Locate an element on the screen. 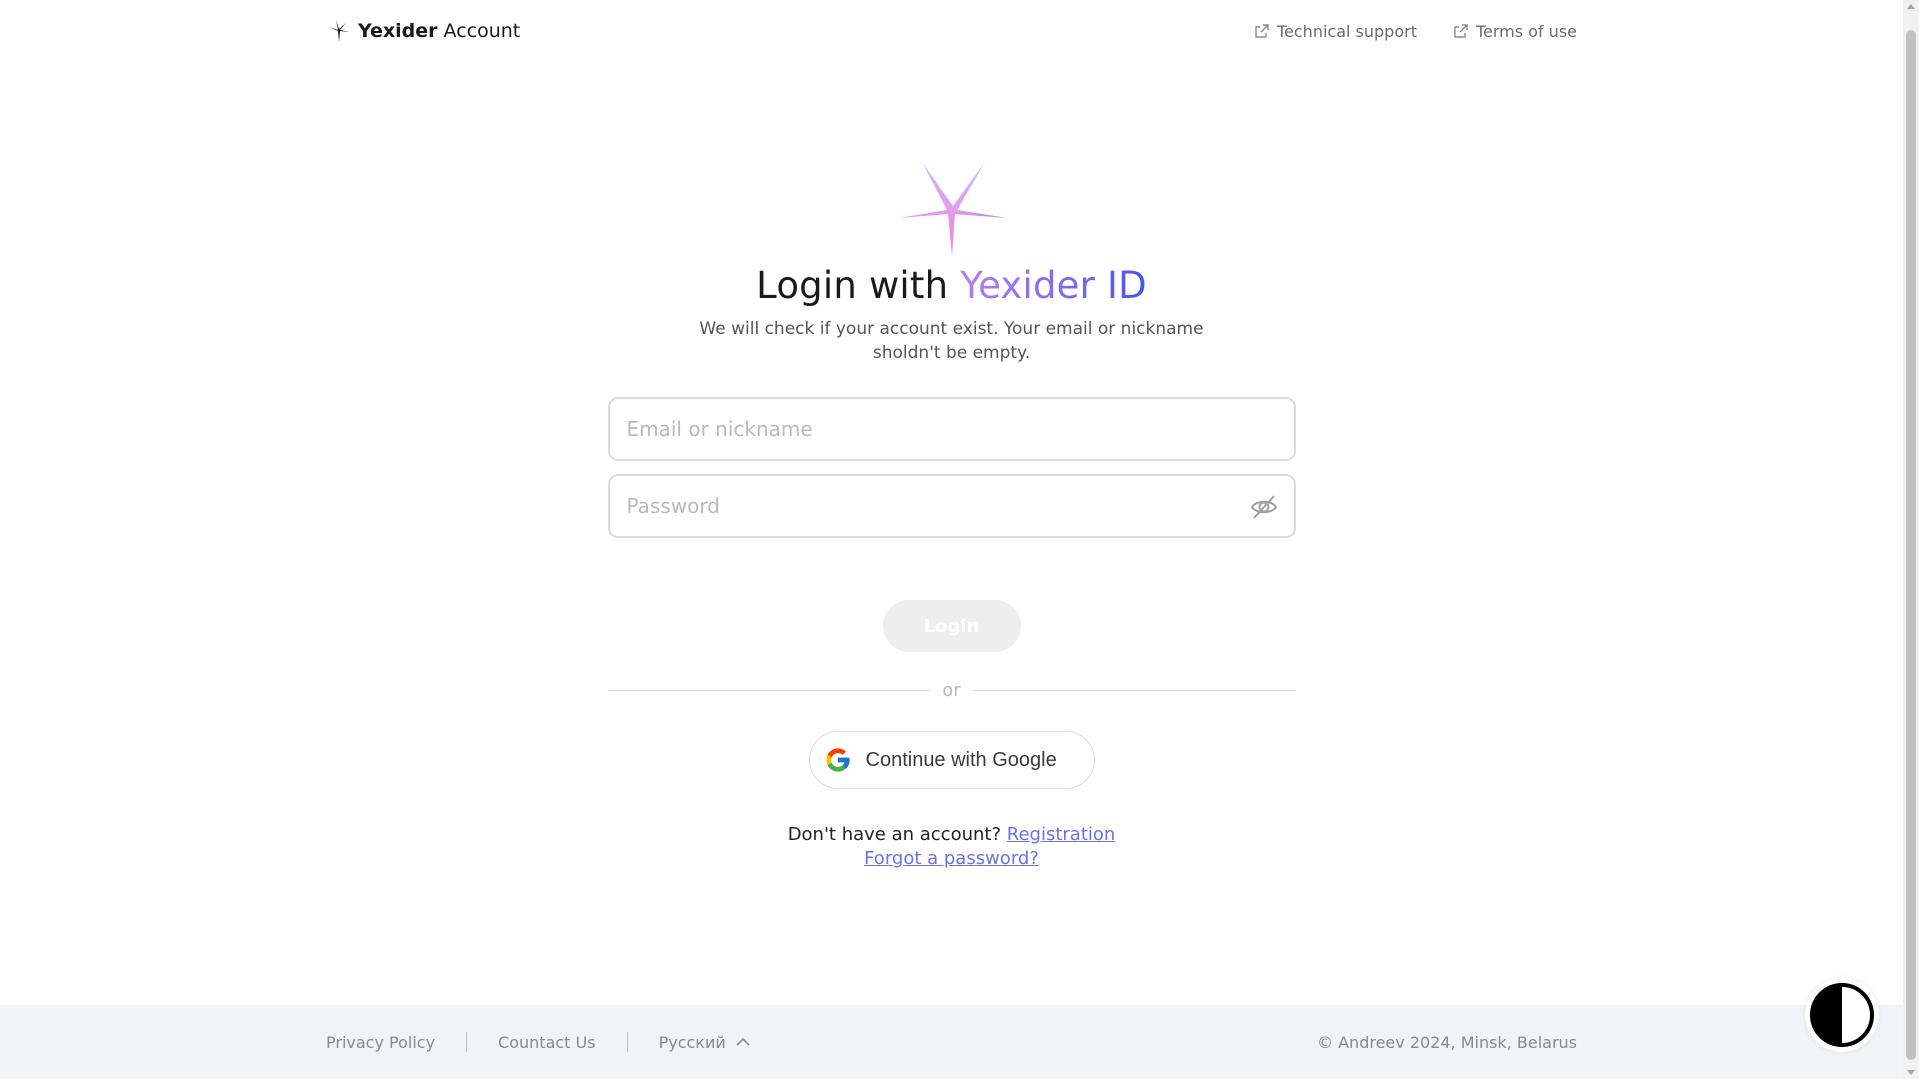  technical-support-label: Technical support is located at coordinates (1346, 31).